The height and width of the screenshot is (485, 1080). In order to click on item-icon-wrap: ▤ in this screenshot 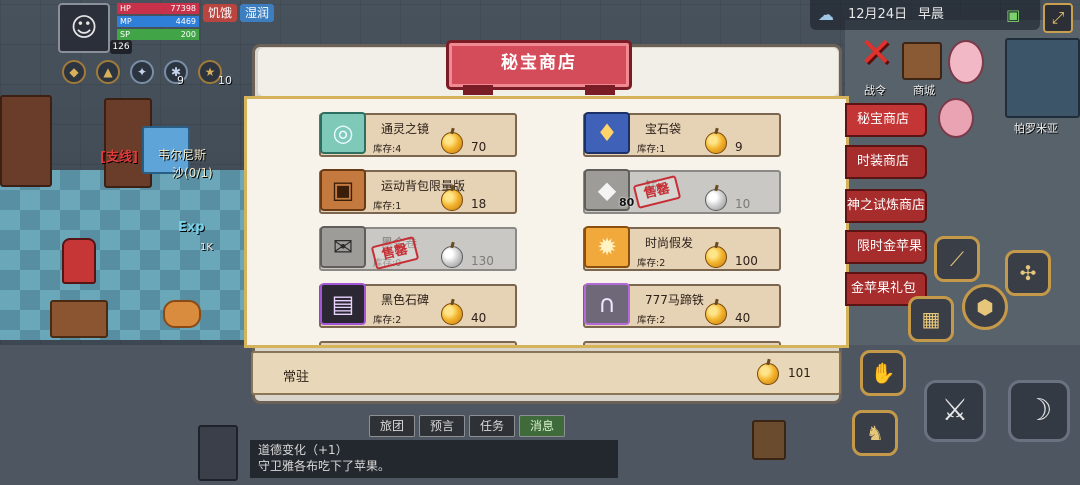, I will do `click(343, 304)`.